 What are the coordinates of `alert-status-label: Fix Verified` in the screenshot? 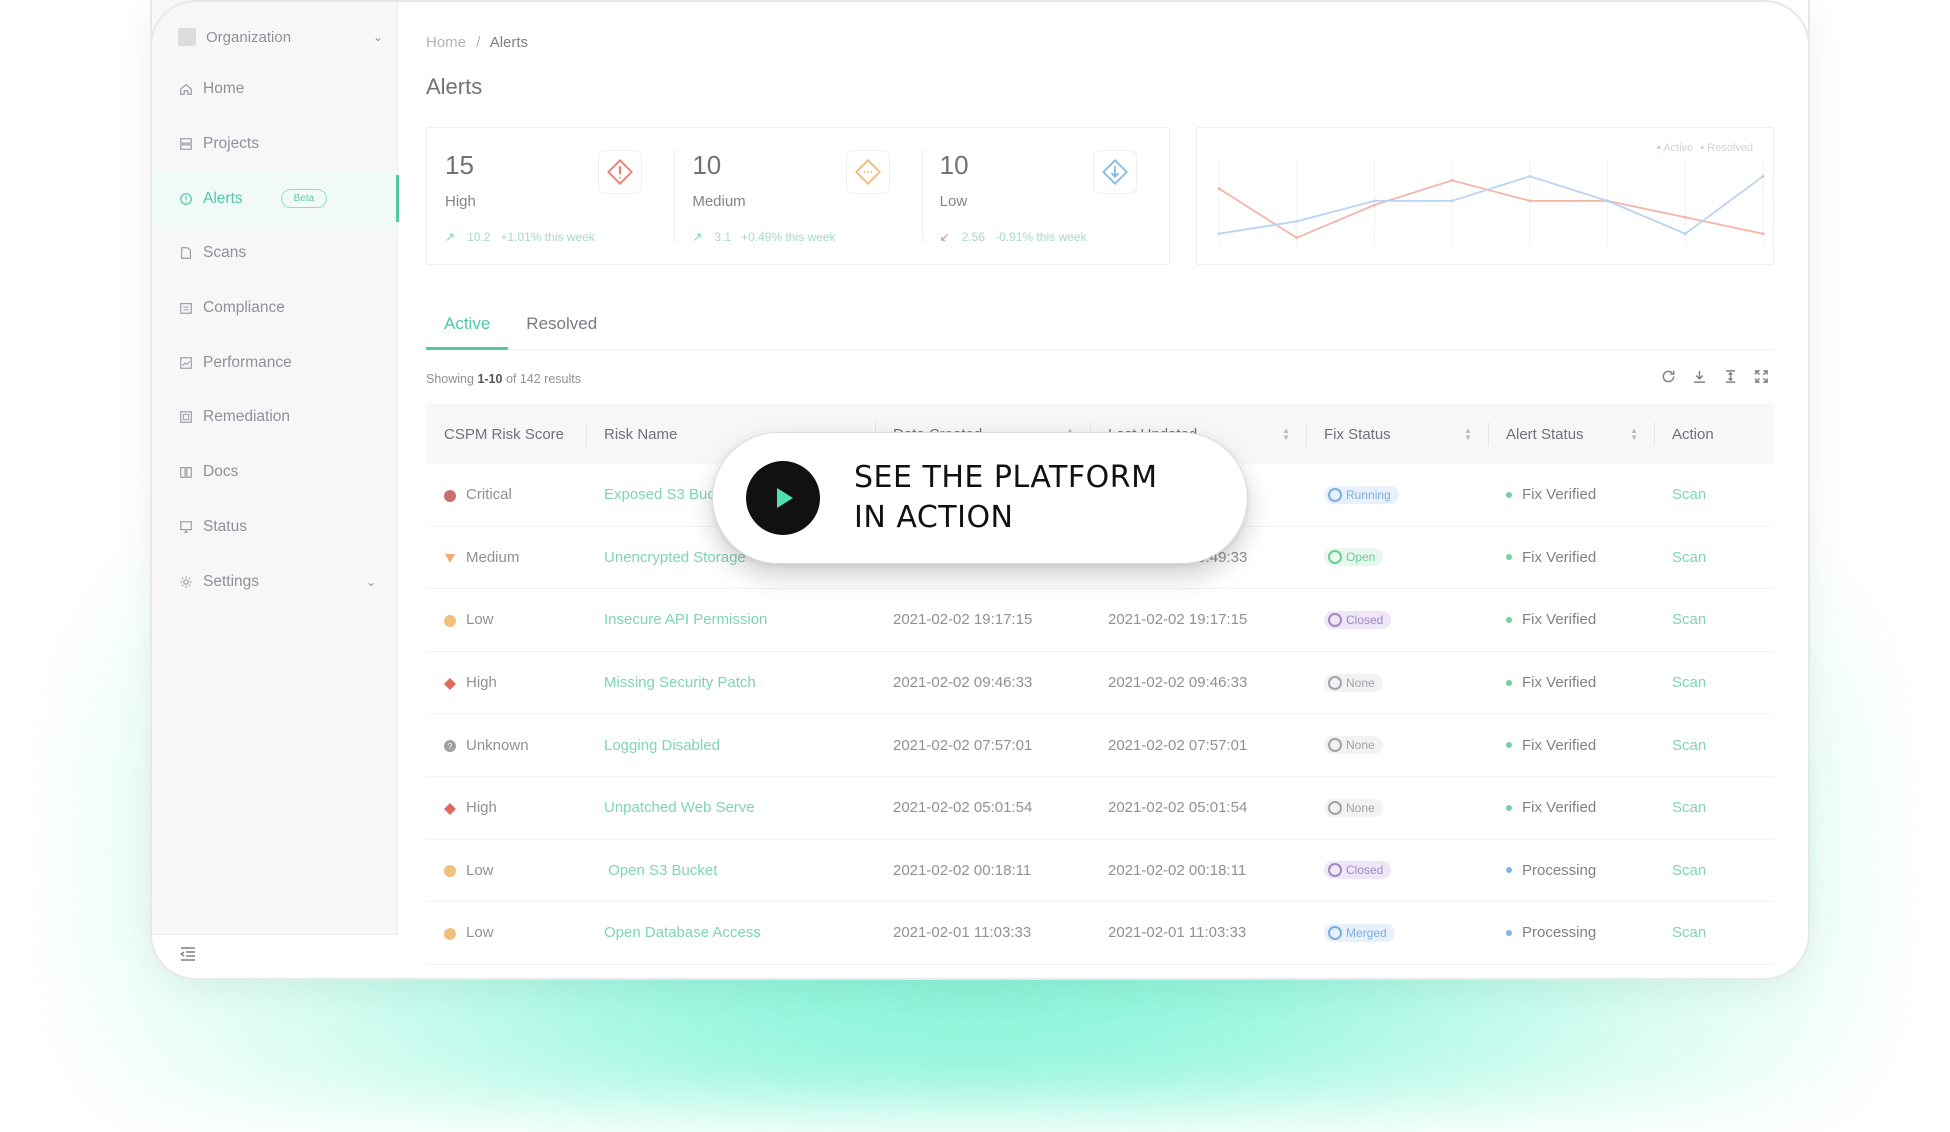 It's located at (1559, 495).